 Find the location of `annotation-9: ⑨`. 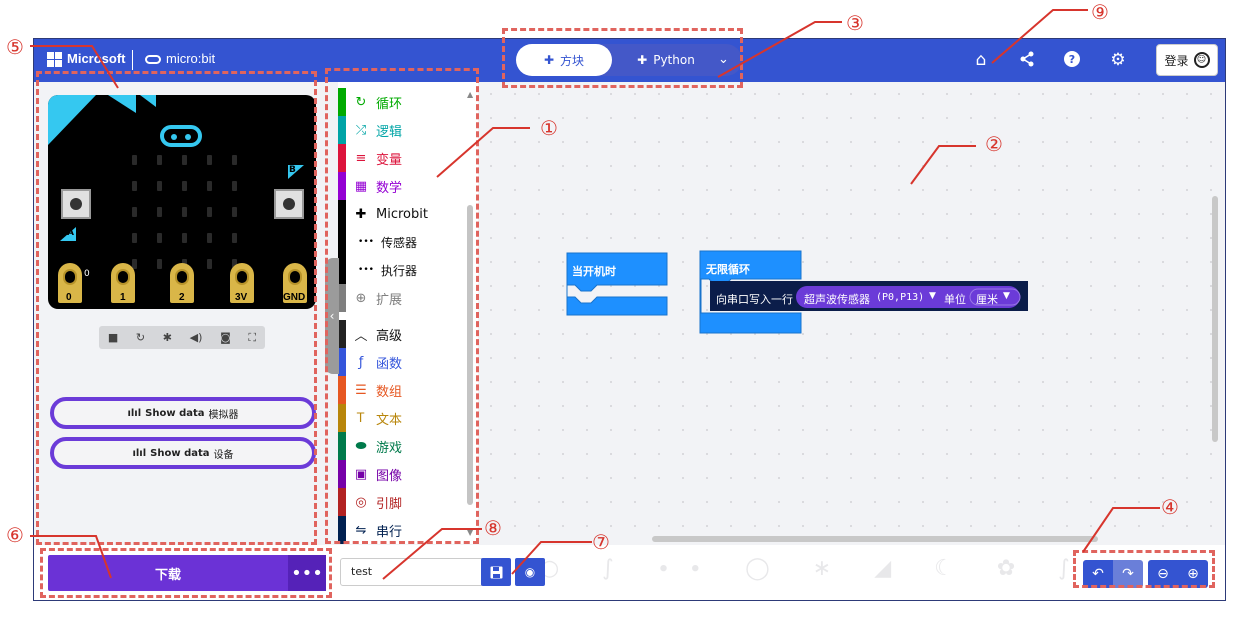

annotation-9: ⑨ is located at coordinates (1100, 12).